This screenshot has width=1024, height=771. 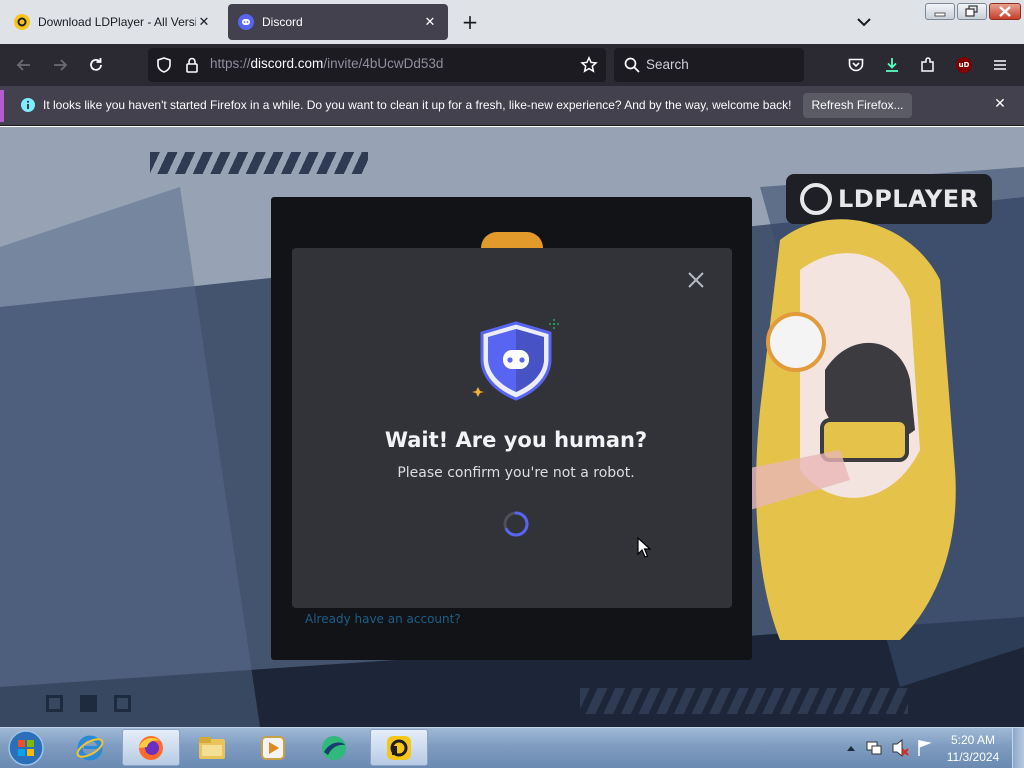 I want to click on file-explorer-icon, so click(x=212, y=747).